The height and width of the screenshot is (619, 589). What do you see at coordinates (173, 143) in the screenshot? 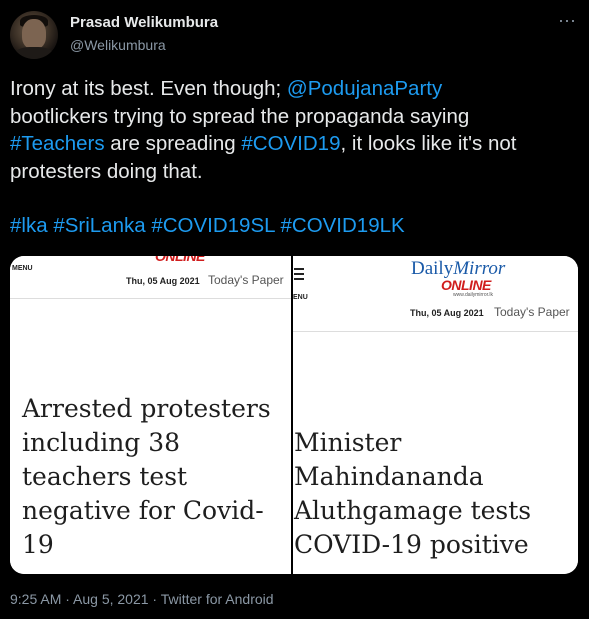
I see `tweet-text-span: are spreading` at bounding box center [173, 143].